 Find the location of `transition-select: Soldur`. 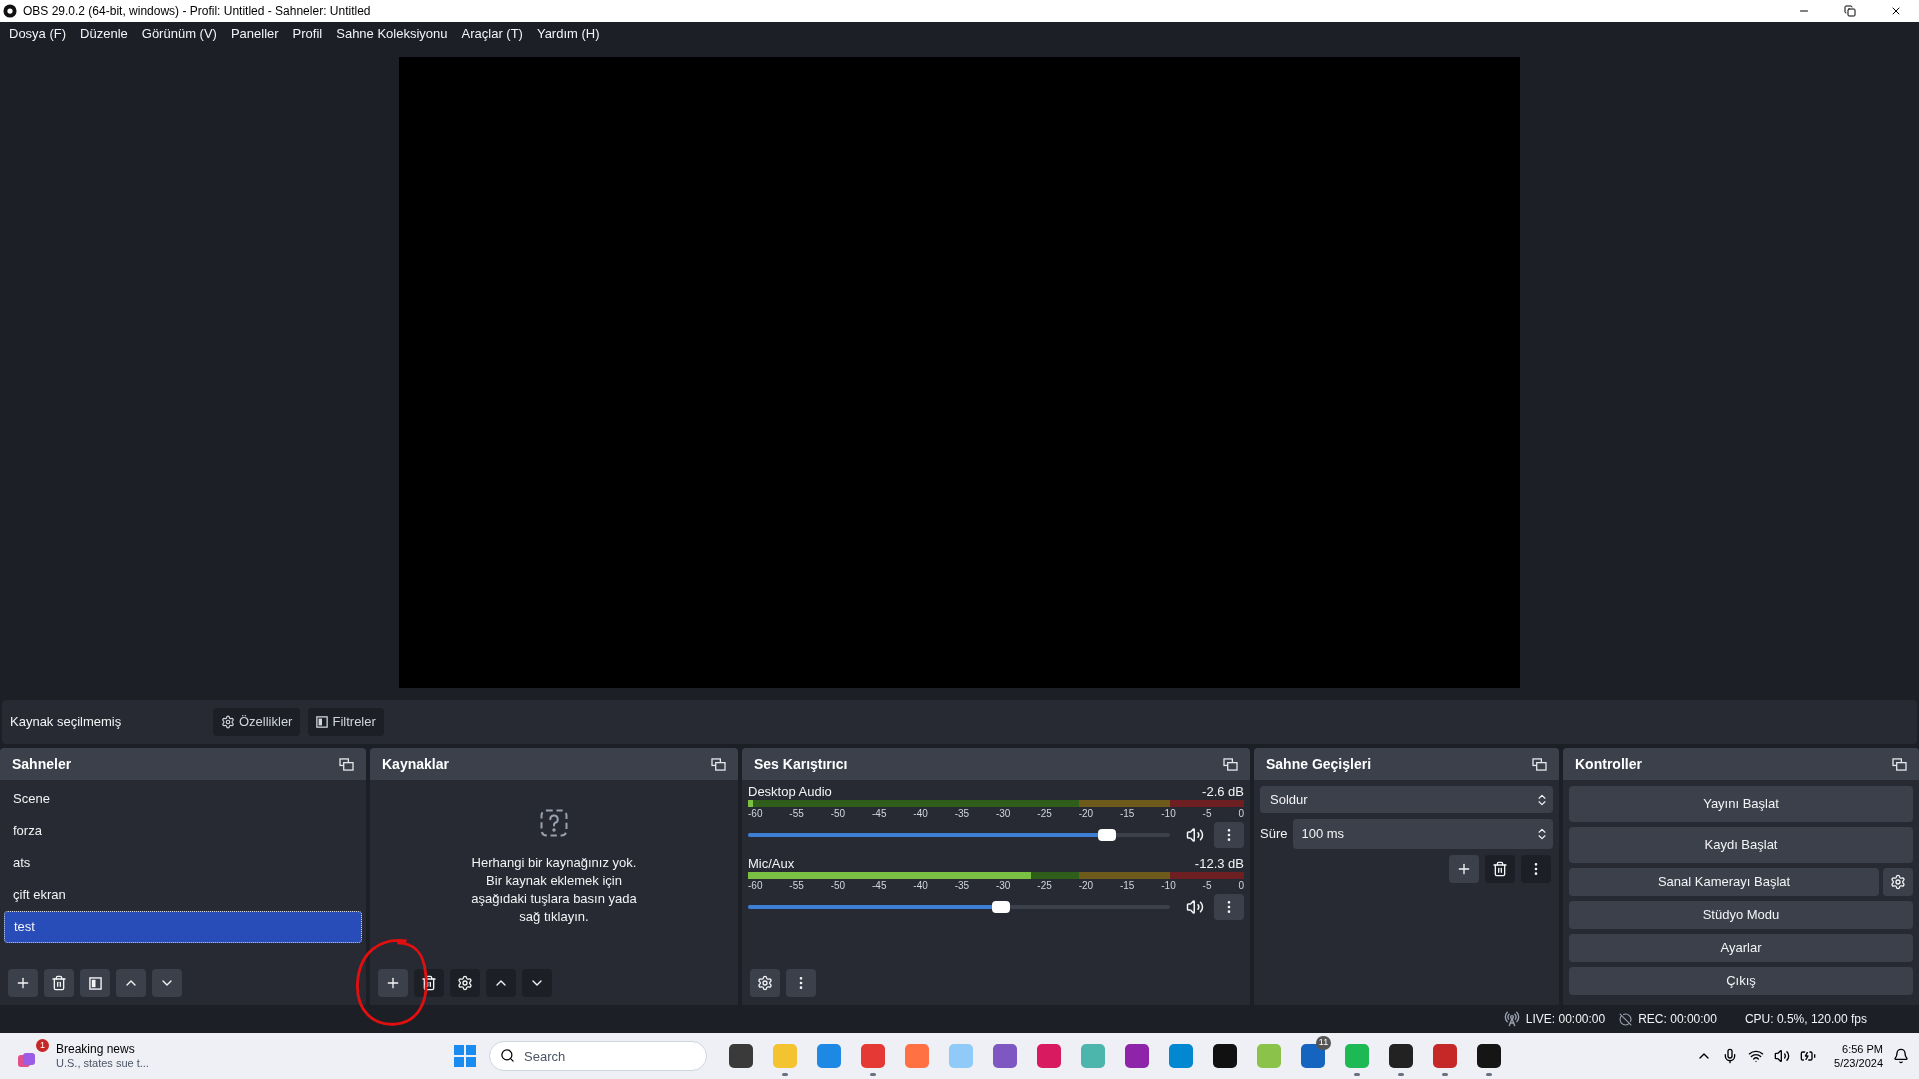

transition-select: Soldur is located at coordinates (1406, 799).